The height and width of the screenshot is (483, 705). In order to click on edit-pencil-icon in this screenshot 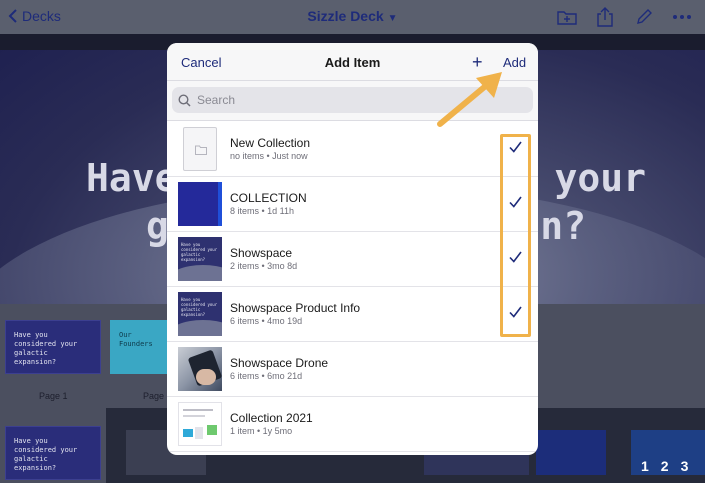, I will do `click(644, 17)`.